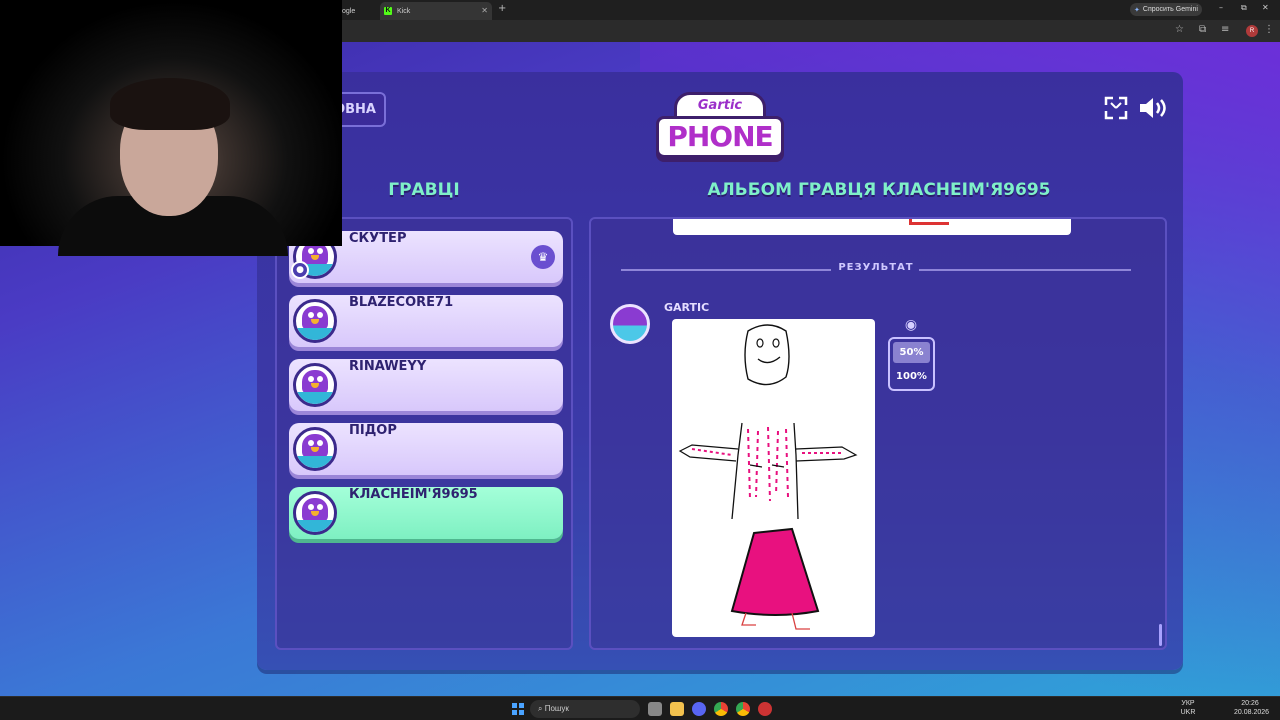 The image size is (1280, 720). Describe the element at coordinates (1153, 108) in the screenshot. I see `volume-icon` at that location.